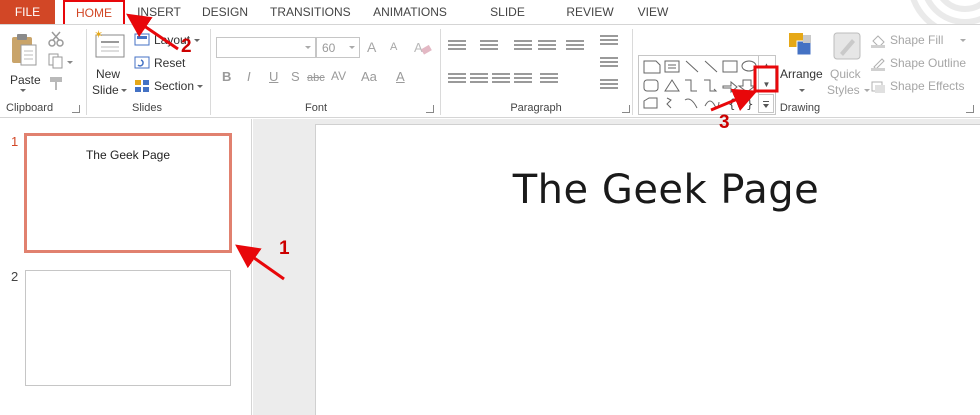  I want to click on section-label: Section, so click(174, 86).